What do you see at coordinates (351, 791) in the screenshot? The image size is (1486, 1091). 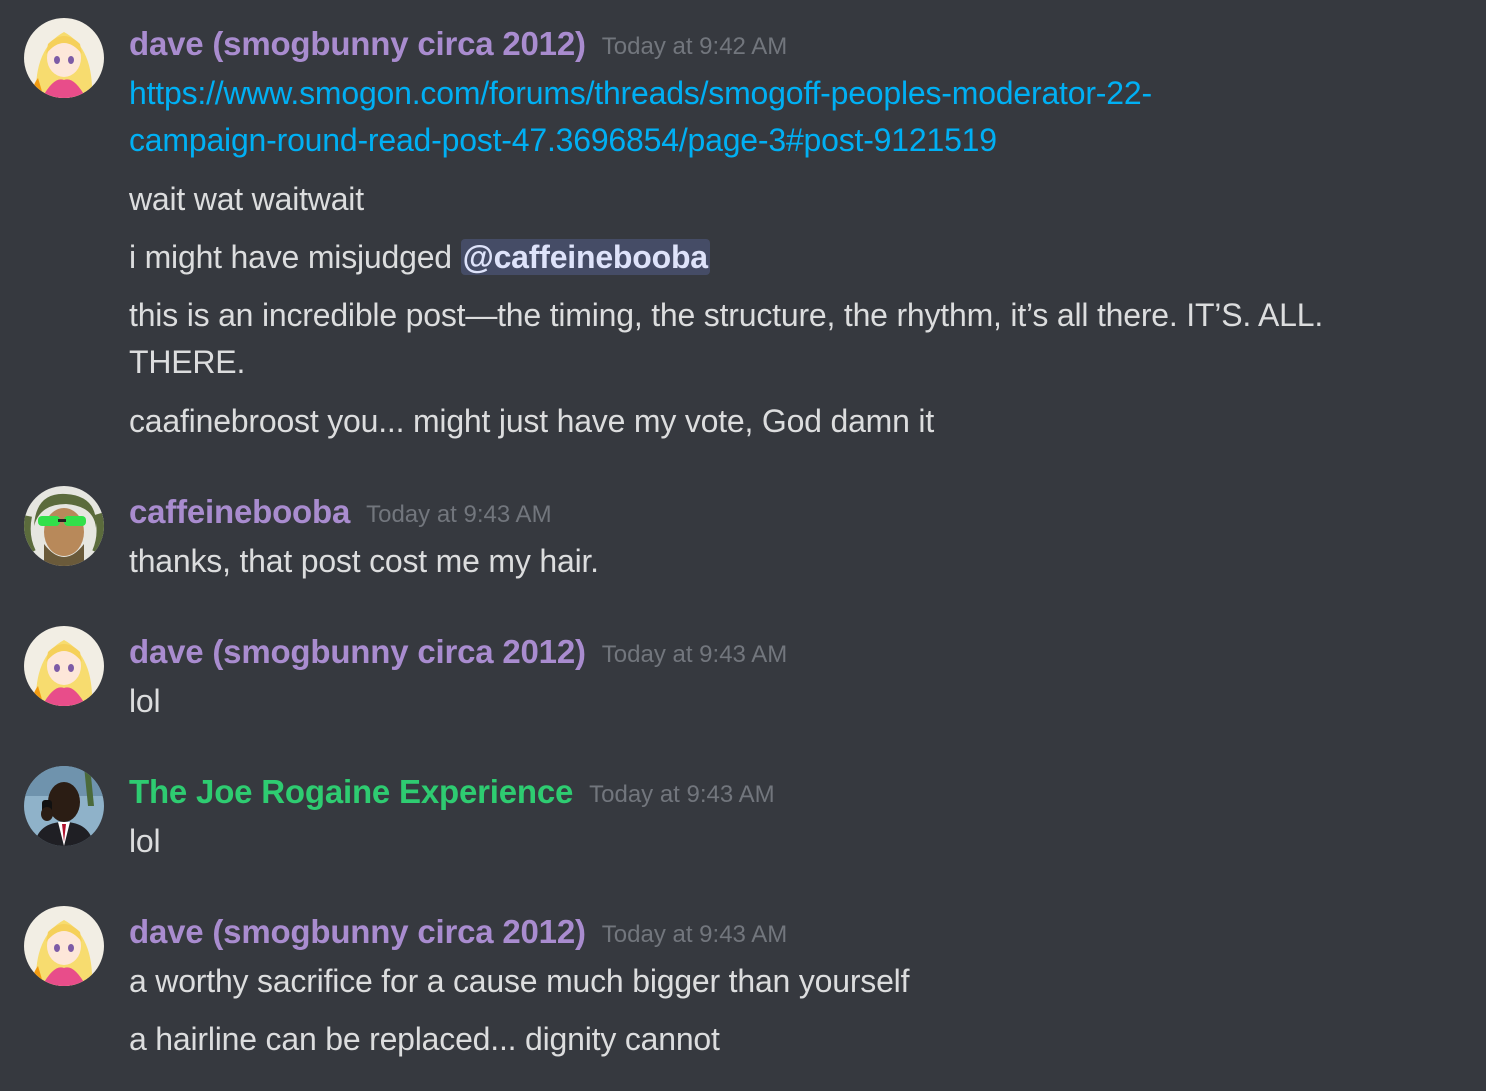 I see `username: The Joe Rogaine Experience` at bounding box center [351, 791].